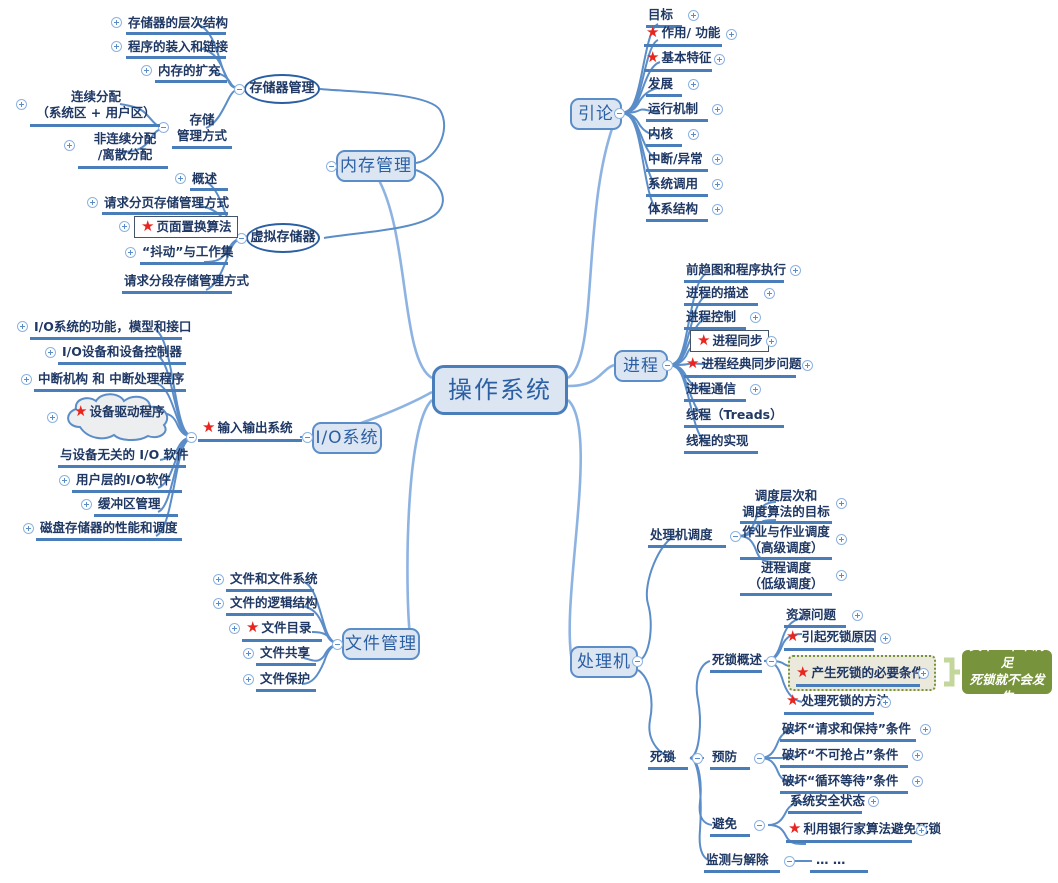 The height and width of the screenshot is (883, 1058). I want to click on toggle-intro-running-mechanism, so click(717, 109).